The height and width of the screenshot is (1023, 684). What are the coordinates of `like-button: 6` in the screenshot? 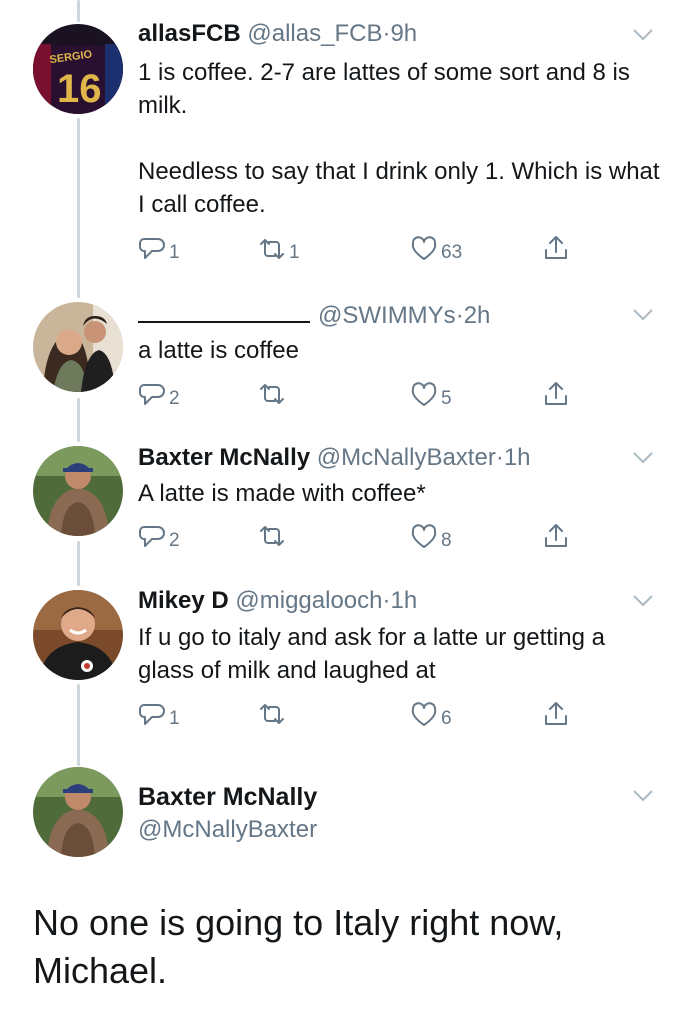 It's located at (431, 715).